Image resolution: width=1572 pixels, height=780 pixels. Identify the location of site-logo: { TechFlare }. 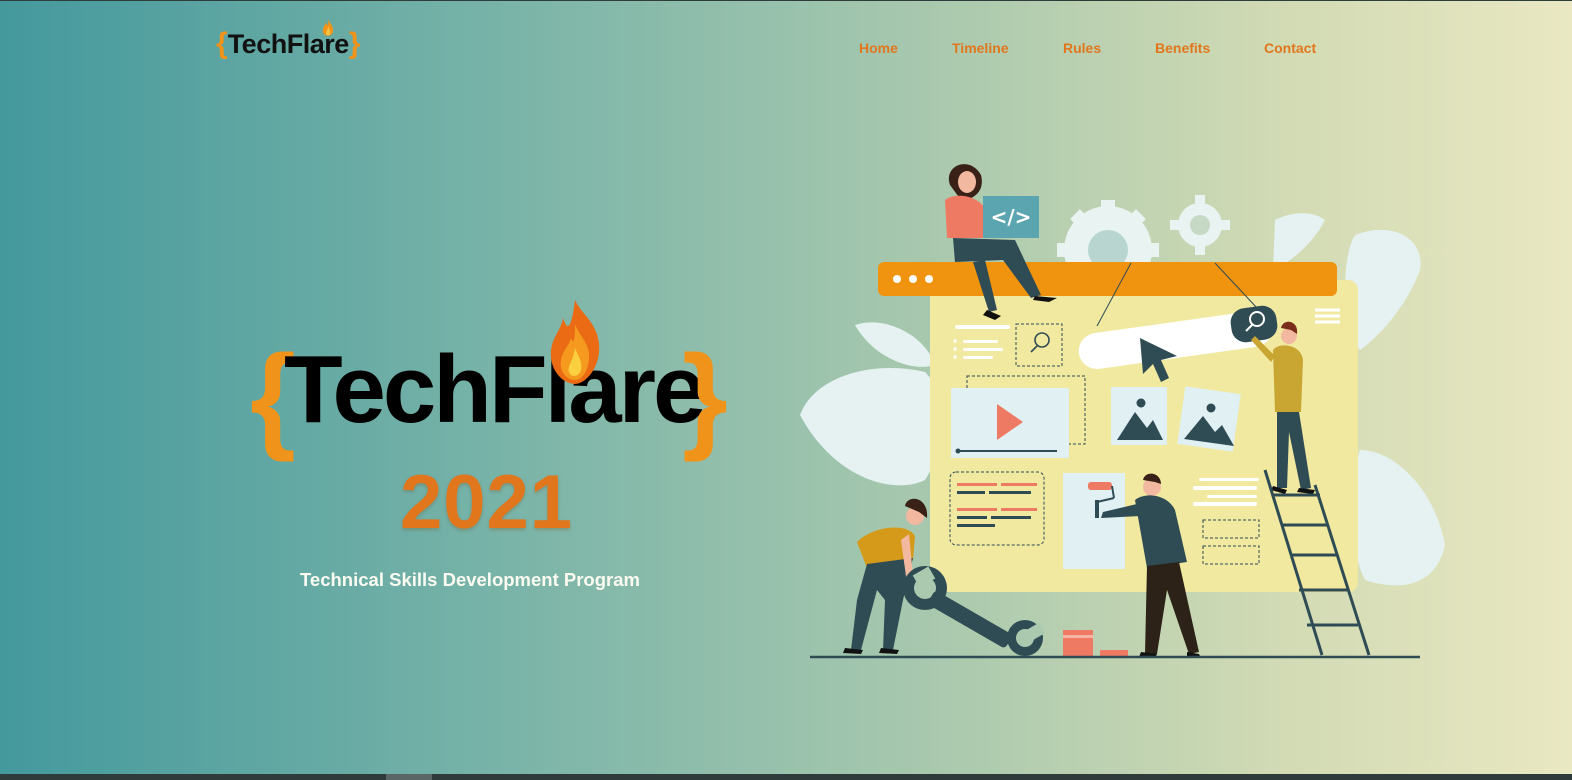
(288, 42).